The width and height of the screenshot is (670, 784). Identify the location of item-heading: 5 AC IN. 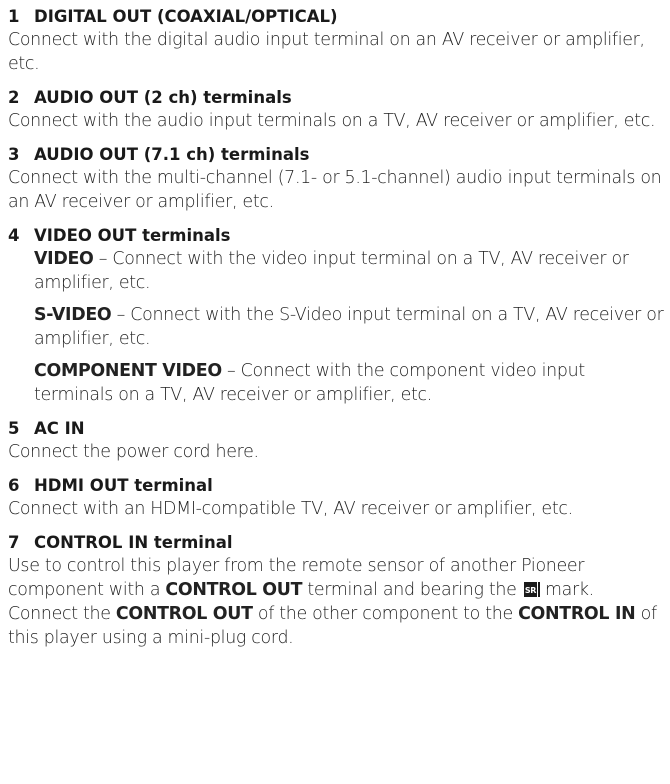
(338, 429).